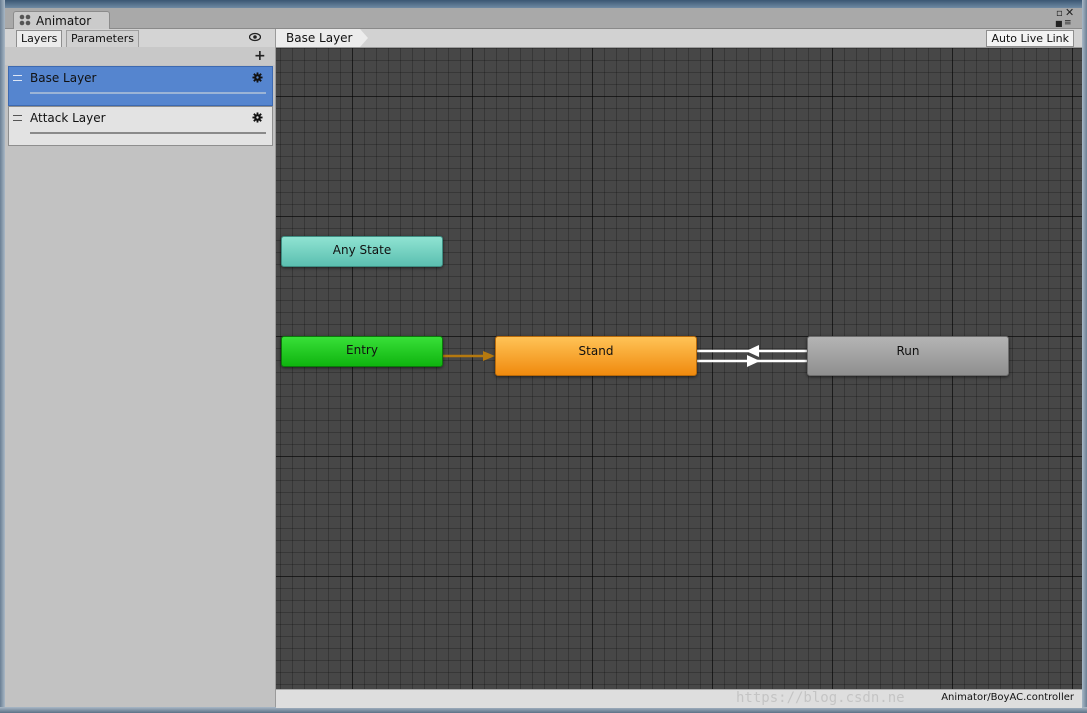  I want to click on tab-animator-label: Animator, so click(64, 21).